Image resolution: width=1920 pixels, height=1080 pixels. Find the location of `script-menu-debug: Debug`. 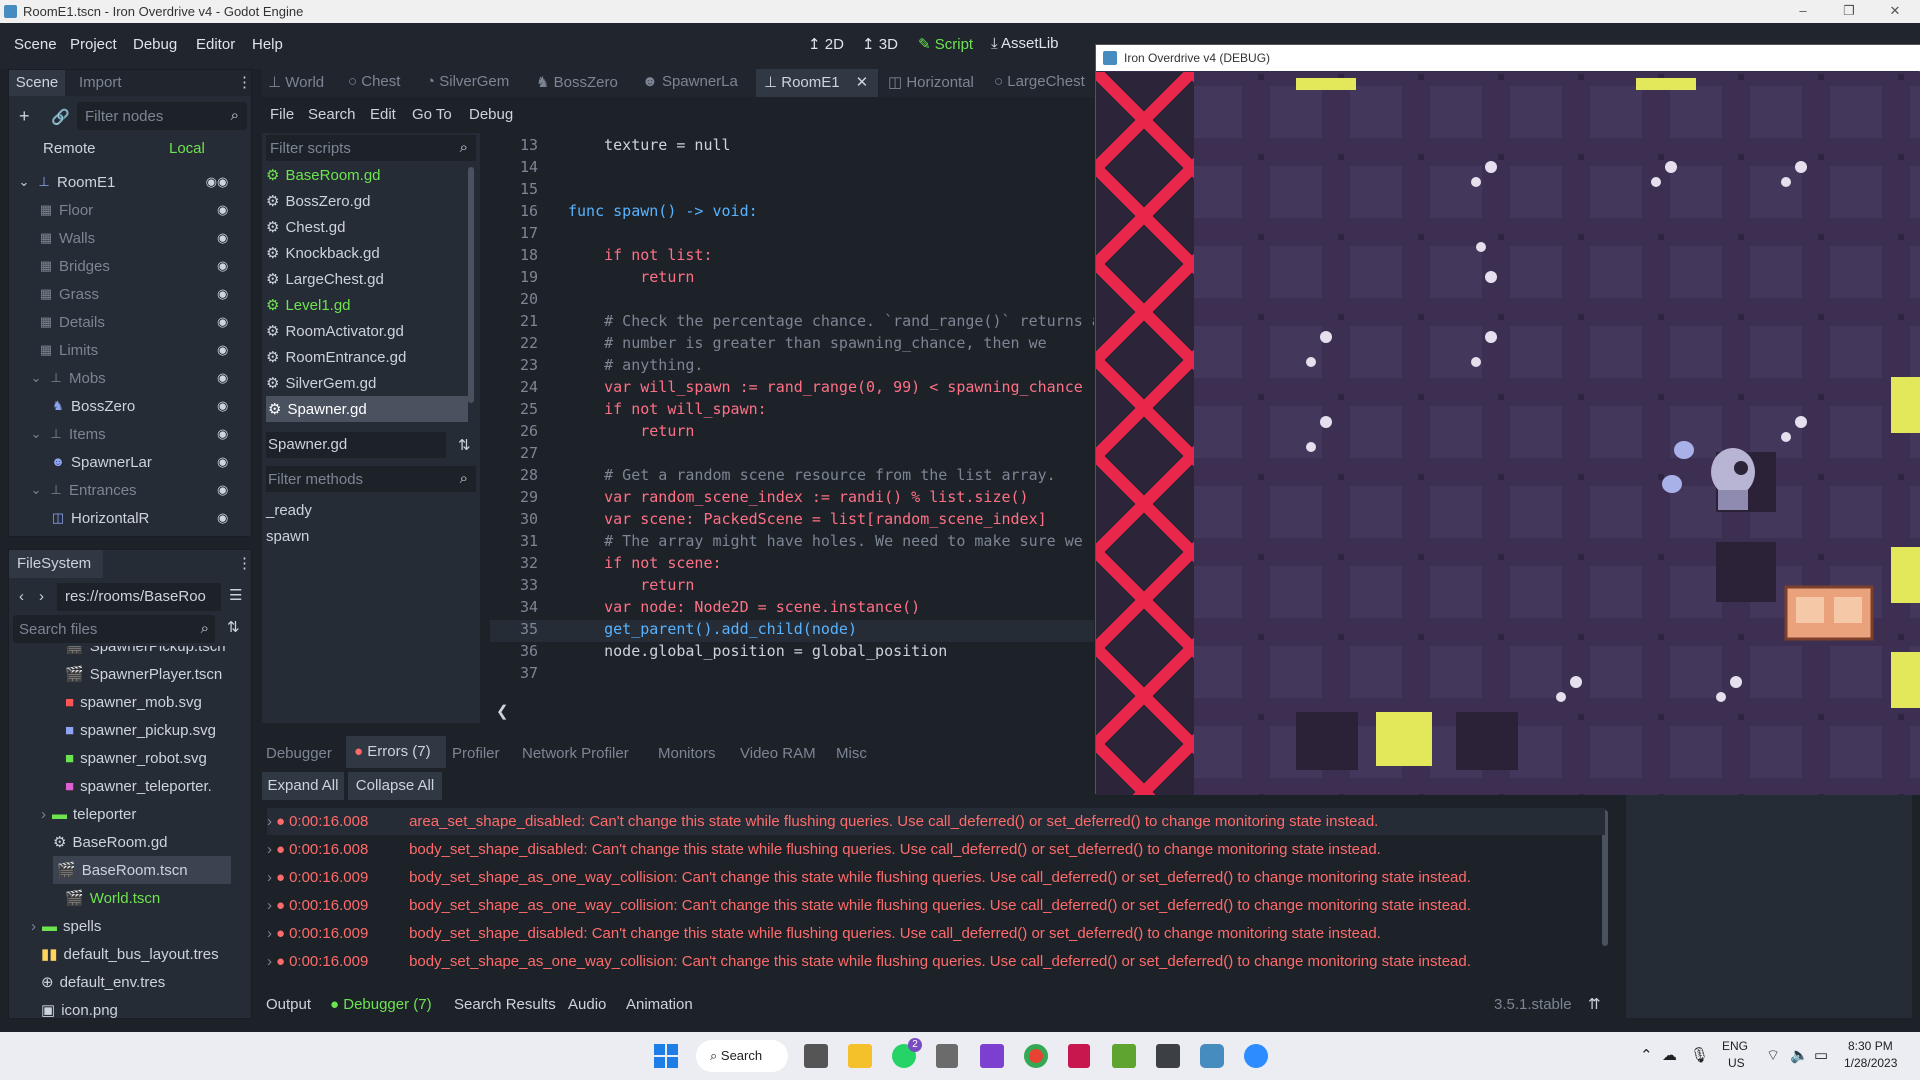

script-menu-debug: Debug is located at coordinates (491, 114).